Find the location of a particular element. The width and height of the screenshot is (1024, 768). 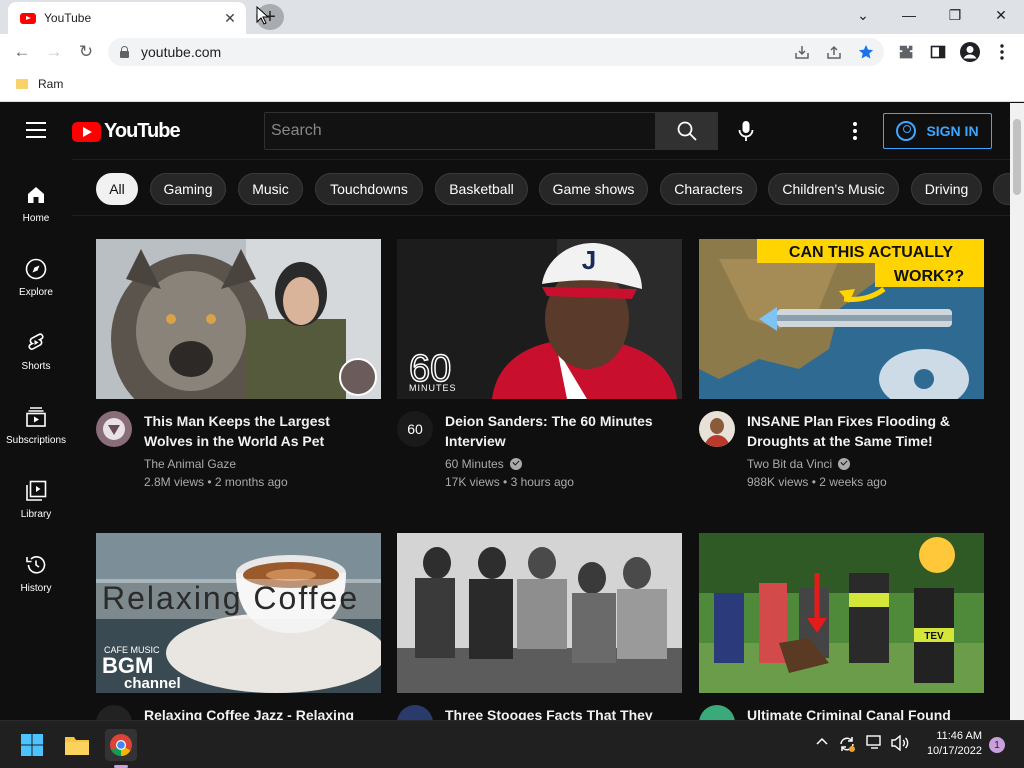

chrome-taskbar-icon is located at coordinates (121, 745).